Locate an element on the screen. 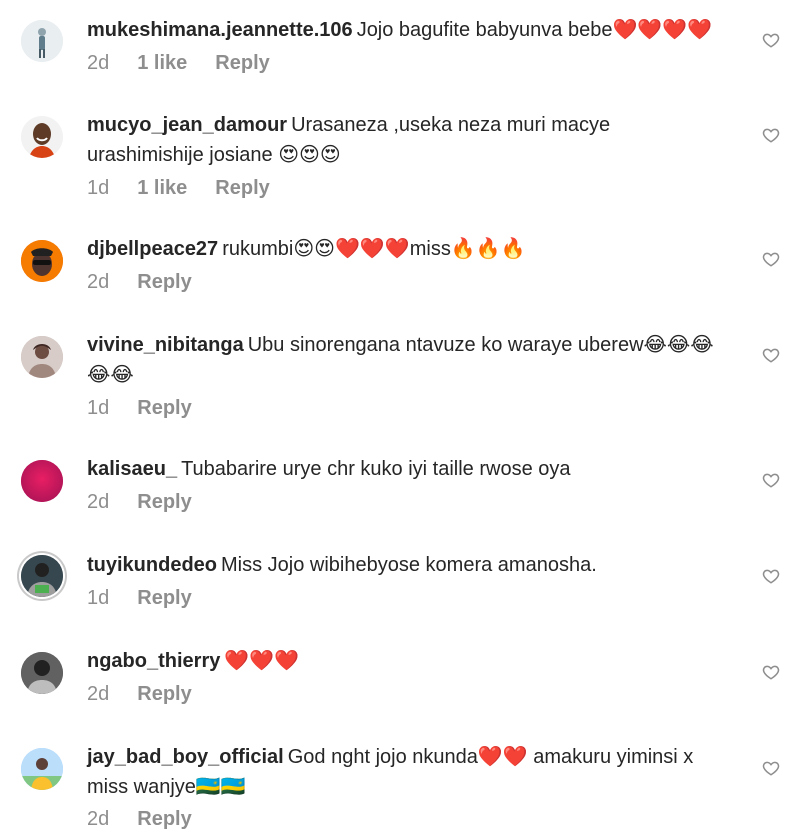 The image size is (800, 831). man-grayscale-icon is located at coordinates (42, 673).